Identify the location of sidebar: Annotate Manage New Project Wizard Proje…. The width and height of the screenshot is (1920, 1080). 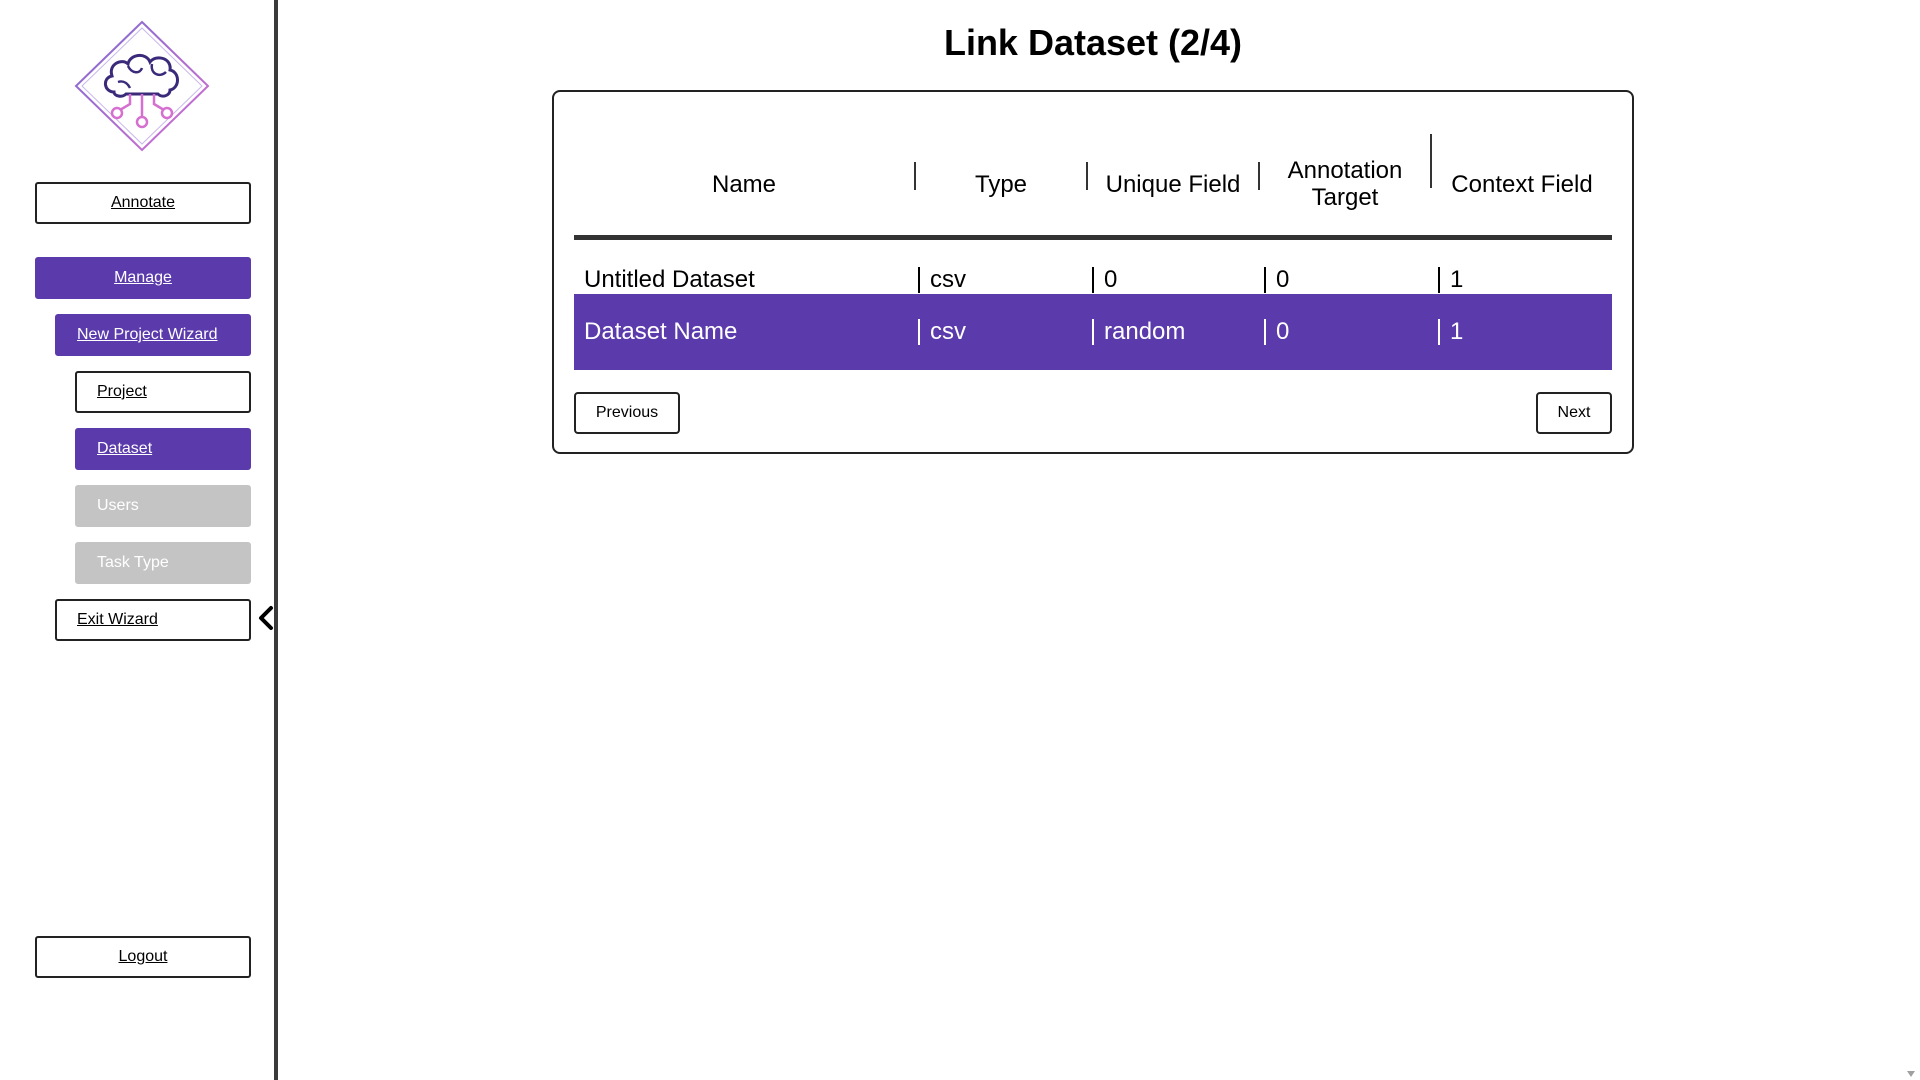
(139, 540).